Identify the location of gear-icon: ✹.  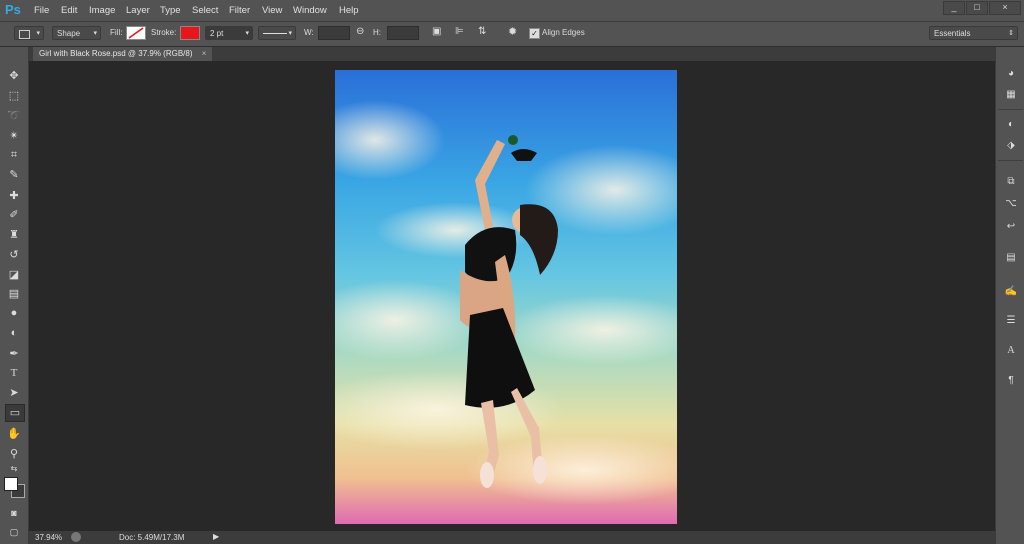
(512, 31).